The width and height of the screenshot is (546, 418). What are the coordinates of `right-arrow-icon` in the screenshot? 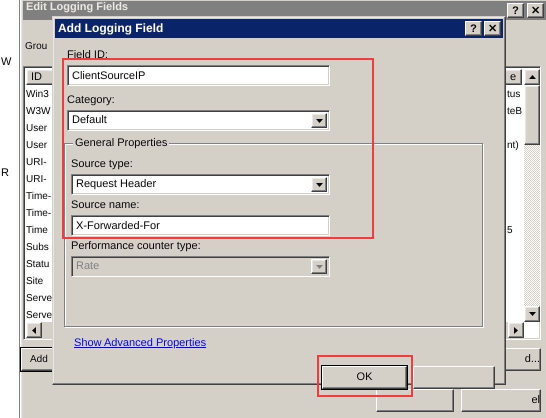 It's located at (516, 330).